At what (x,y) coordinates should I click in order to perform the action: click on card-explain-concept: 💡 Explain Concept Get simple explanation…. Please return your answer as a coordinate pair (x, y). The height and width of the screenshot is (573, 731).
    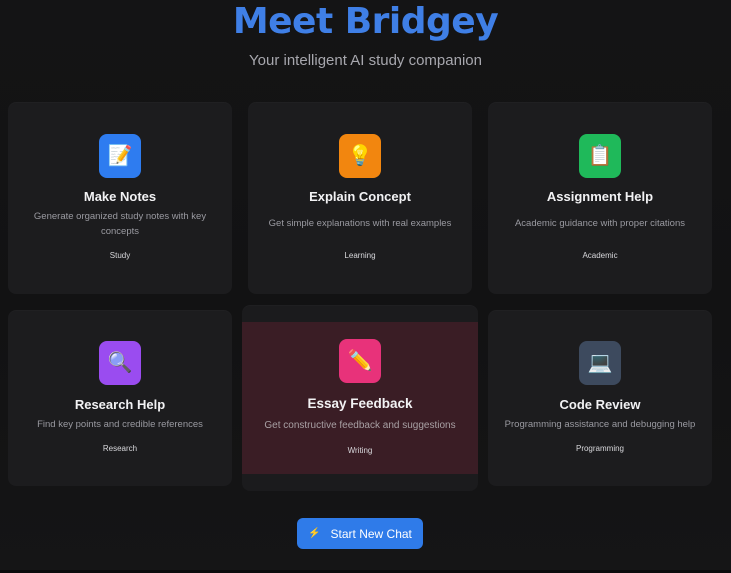
    Looking at the image, I should click on (360, 198).